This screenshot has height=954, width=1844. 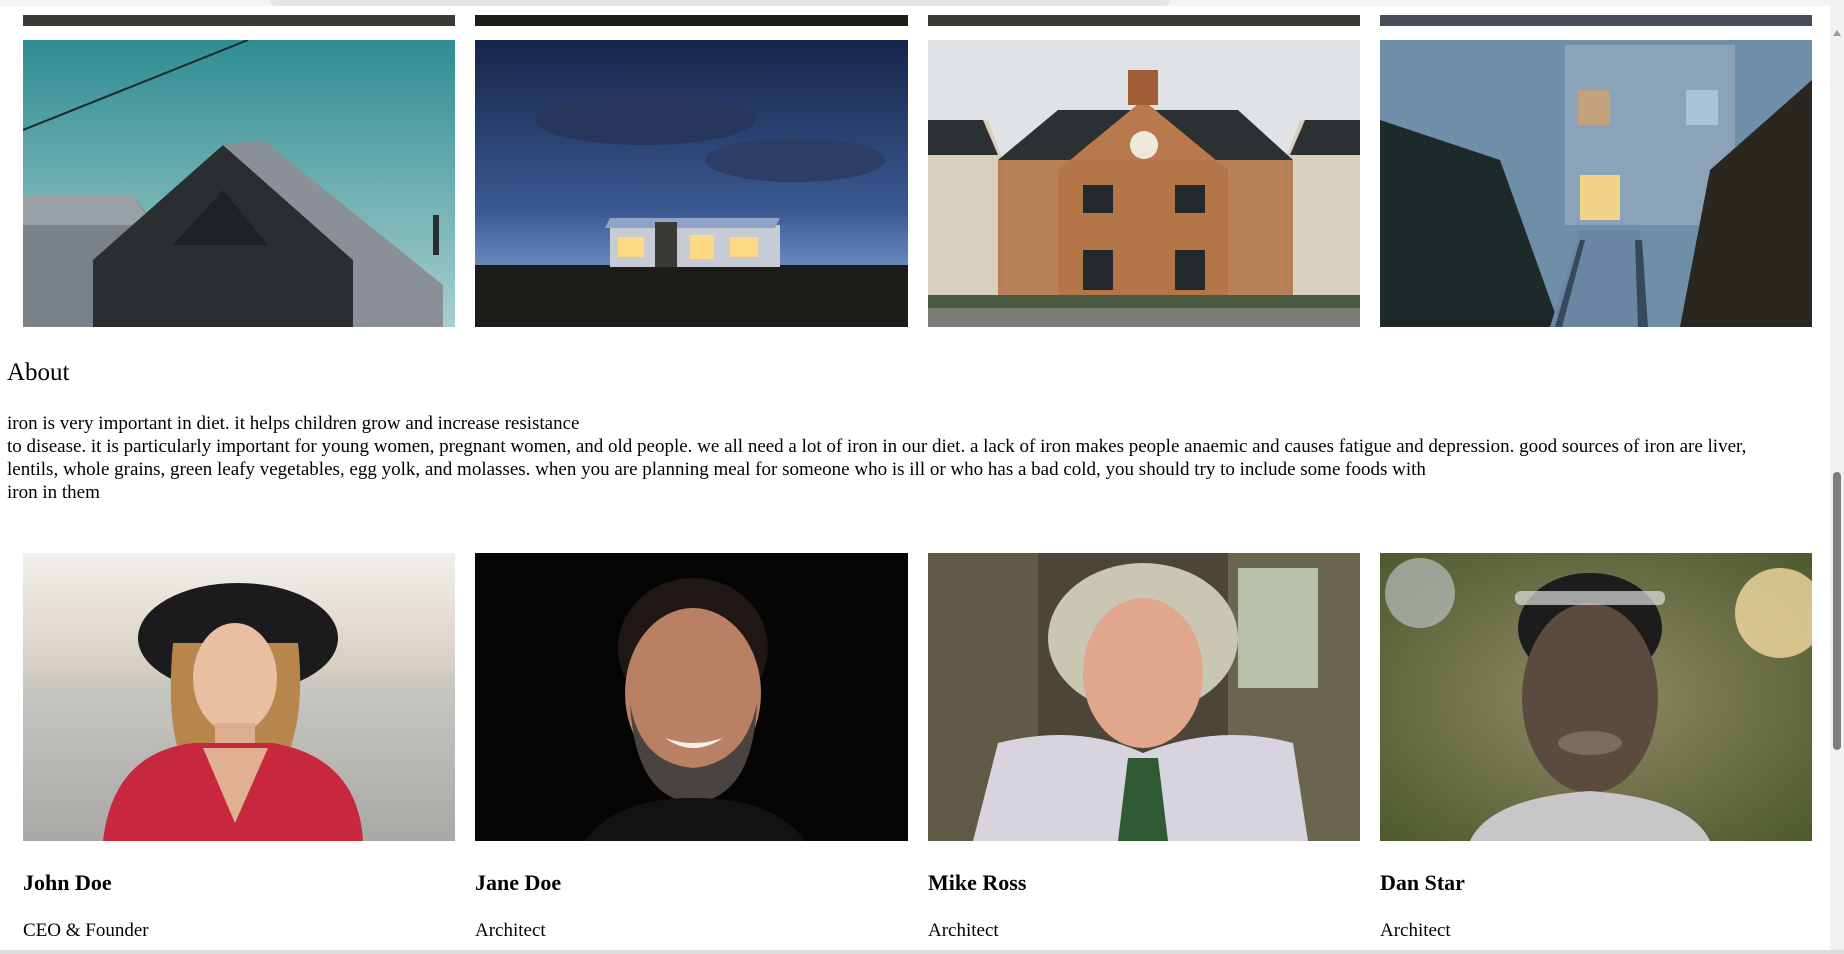 What do you see at coordinates (239, 697) in the screenshot?
I see `team-photo-john-doe` at bounding box center [239, 697].